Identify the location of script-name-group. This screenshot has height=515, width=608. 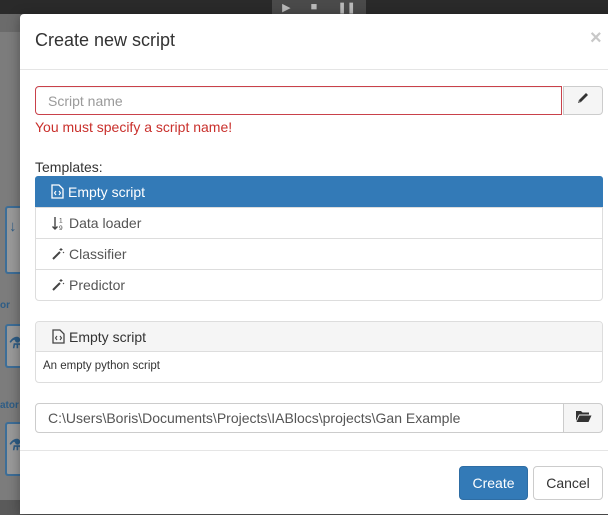
(319, 101).